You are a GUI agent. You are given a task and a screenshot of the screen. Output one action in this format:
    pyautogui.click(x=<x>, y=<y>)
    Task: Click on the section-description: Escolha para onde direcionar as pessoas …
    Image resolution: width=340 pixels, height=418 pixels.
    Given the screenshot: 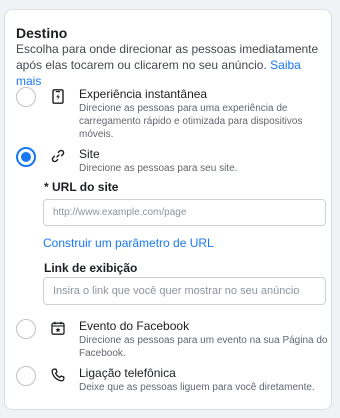 What is the action you would take?
    pyautogui.click(x=171, y=65)
    